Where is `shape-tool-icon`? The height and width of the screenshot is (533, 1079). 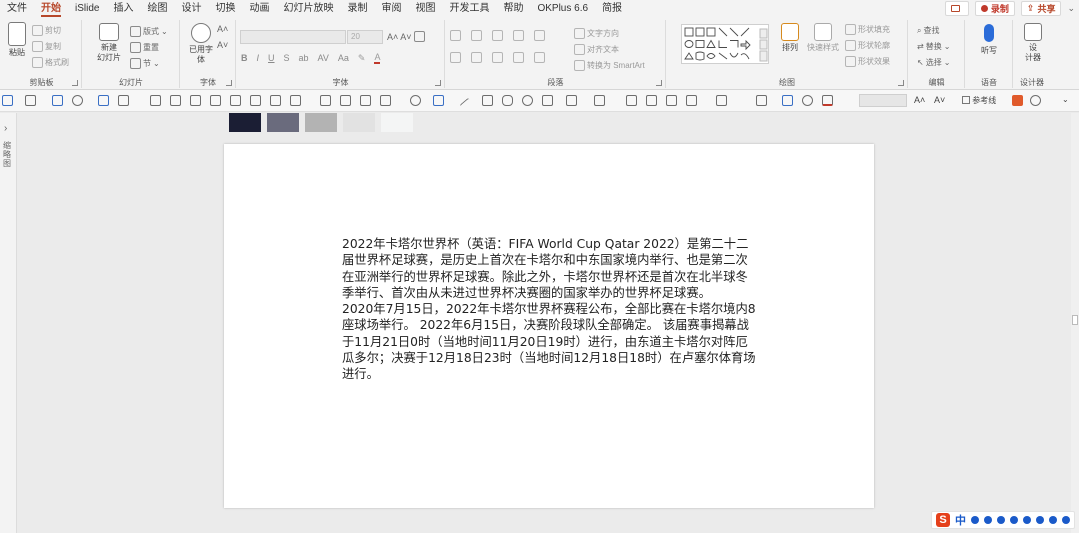
shape-tool-icon is located at coordinates (547, 100).